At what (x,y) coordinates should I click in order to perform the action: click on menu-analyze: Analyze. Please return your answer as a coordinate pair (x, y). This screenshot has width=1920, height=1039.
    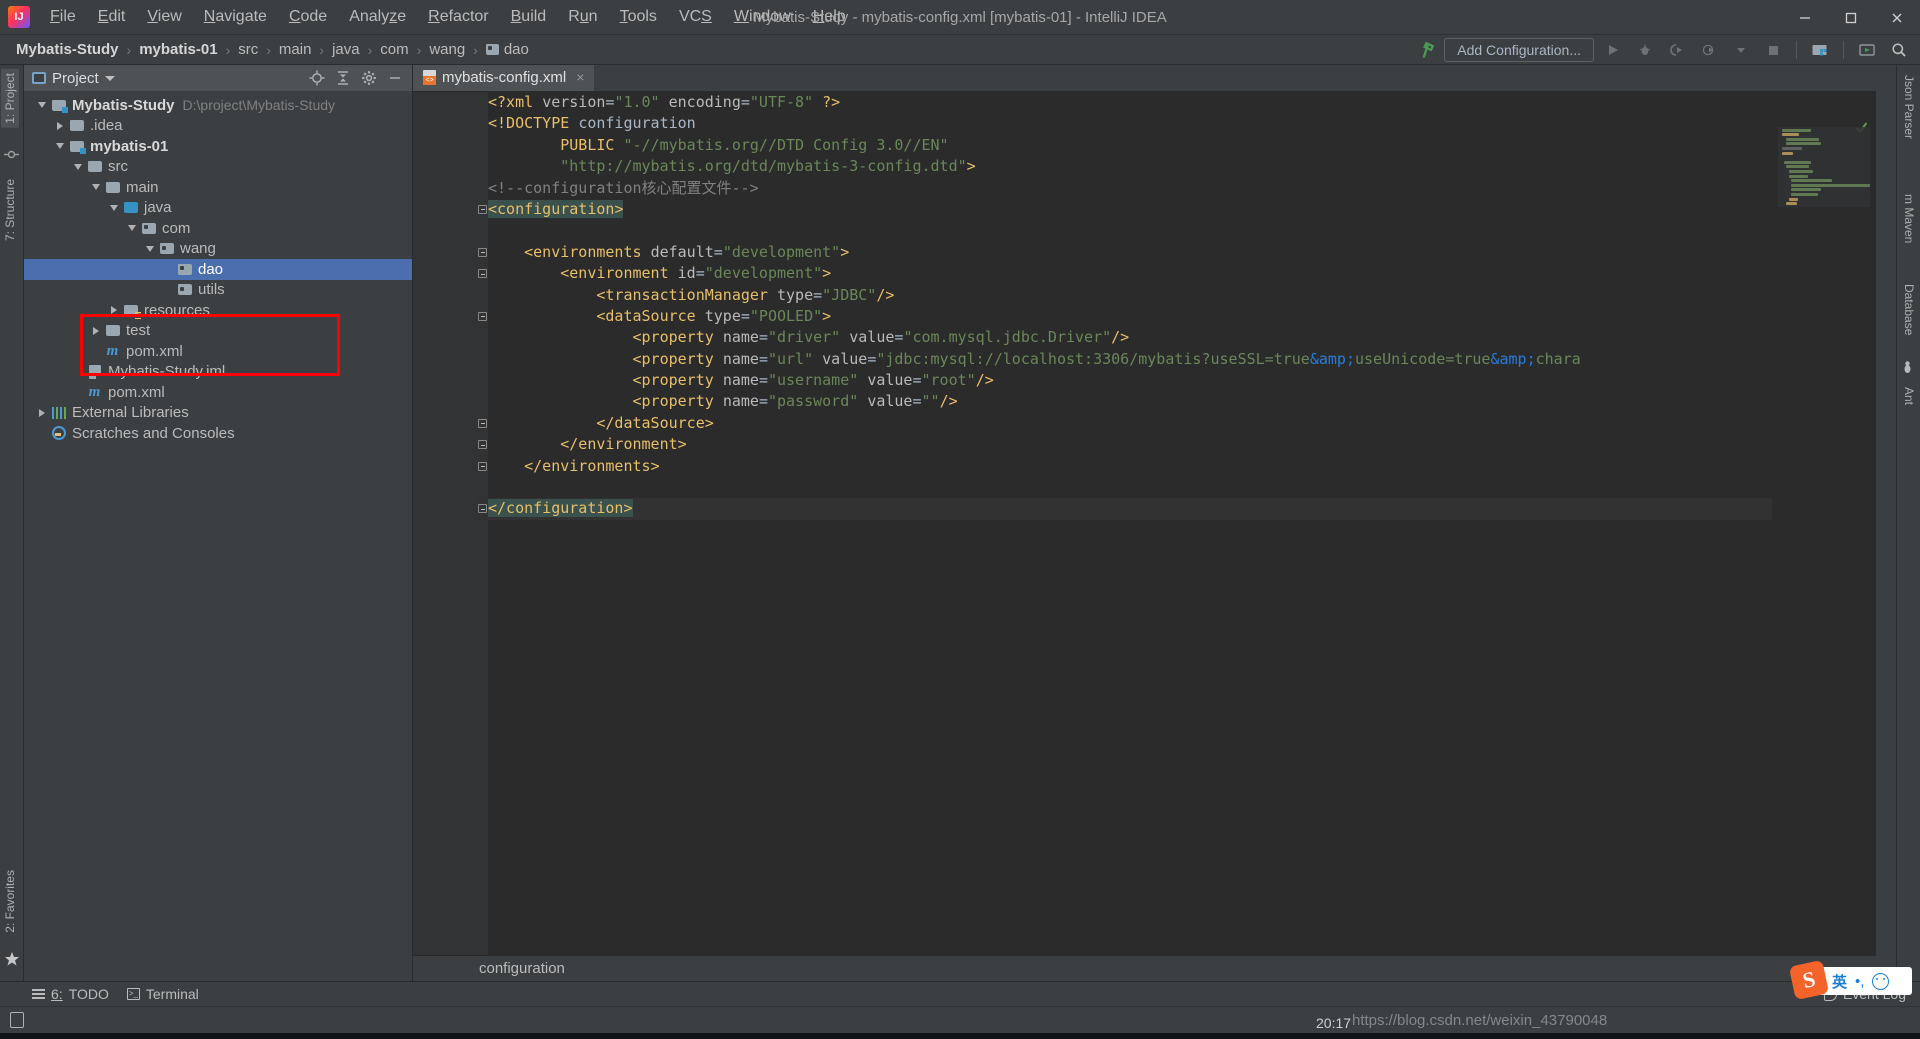
    Looking at the image, I should click on (377, 17).